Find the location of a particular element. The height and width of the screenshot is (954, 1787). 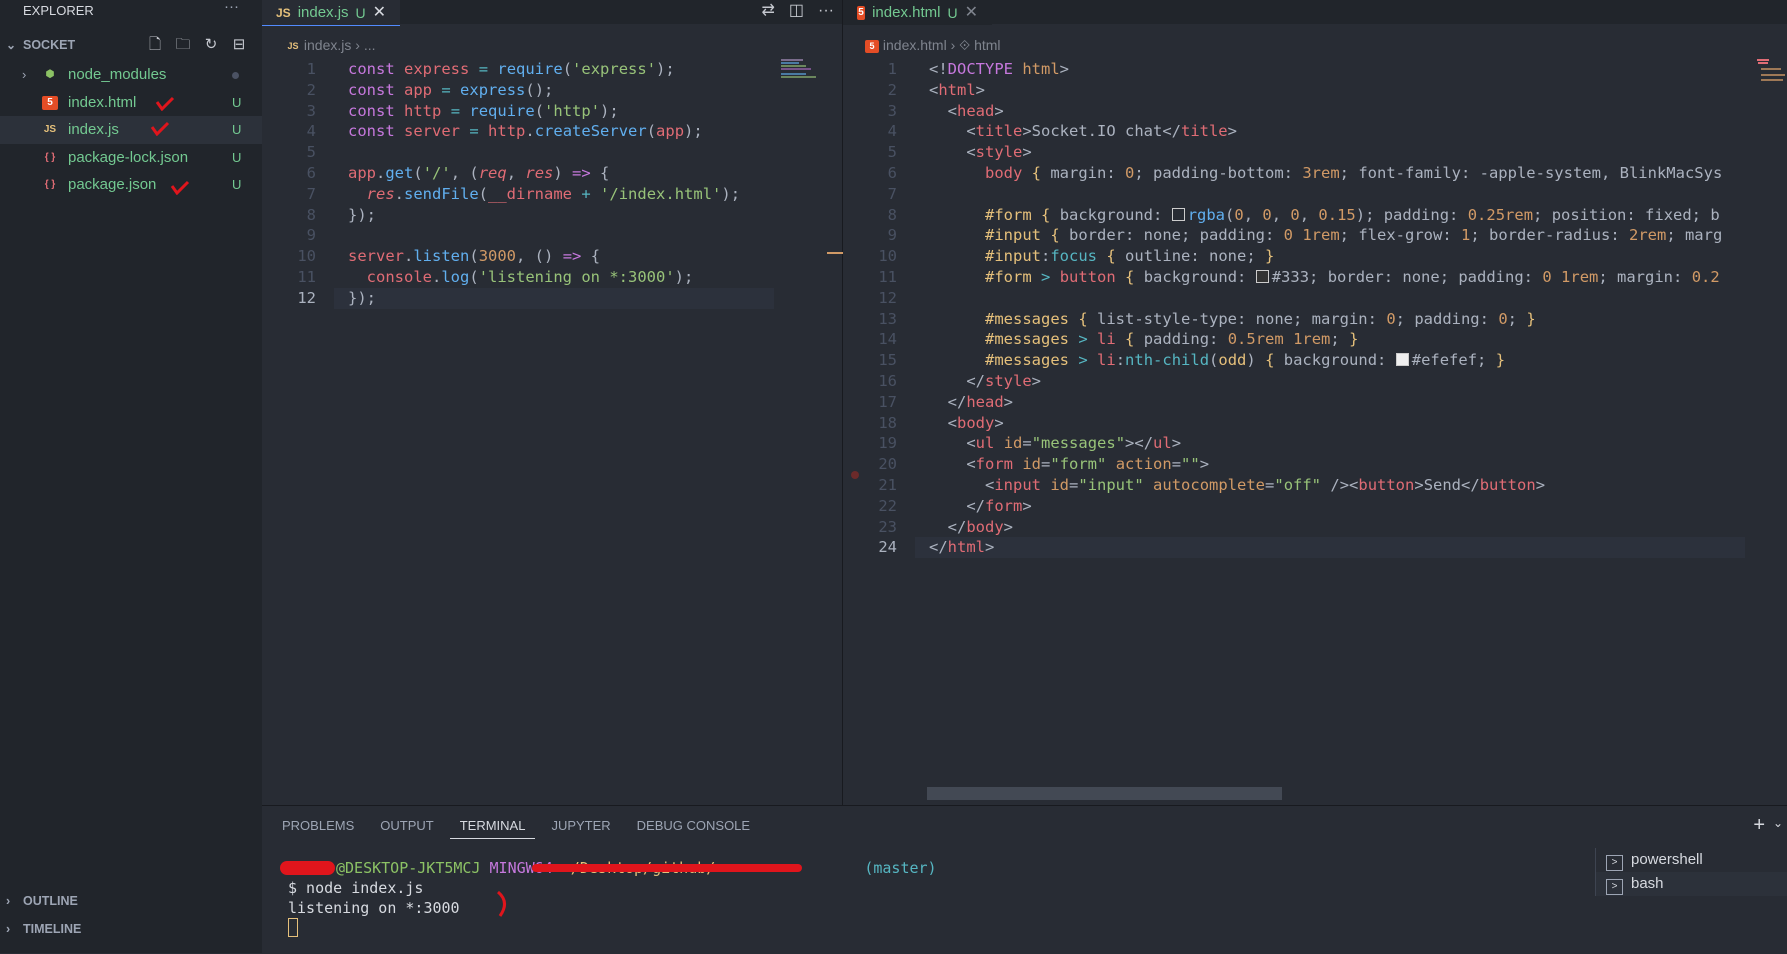

tab-debug-console: DEBUG CONSOLE is located at coordinates (693, 826).